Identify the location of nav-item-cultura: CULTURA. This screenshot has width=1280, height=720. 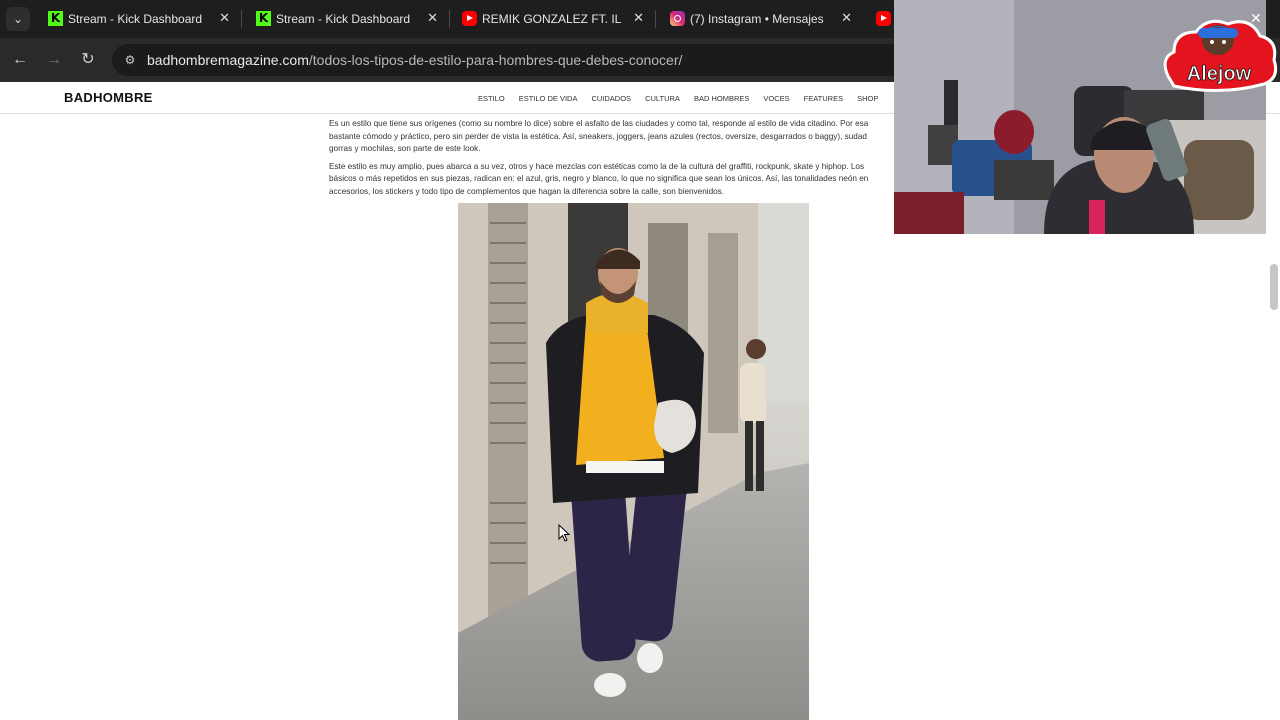
(662, 98).